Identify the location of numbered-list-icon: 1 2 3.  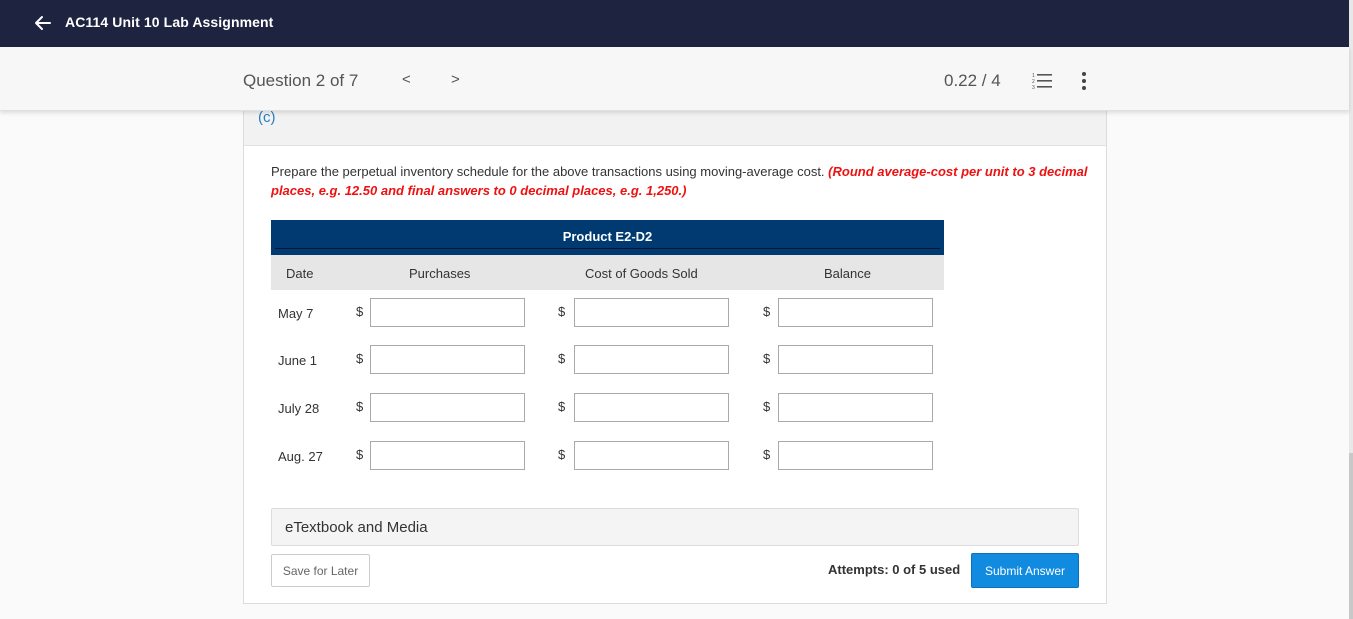
(1042, 81).